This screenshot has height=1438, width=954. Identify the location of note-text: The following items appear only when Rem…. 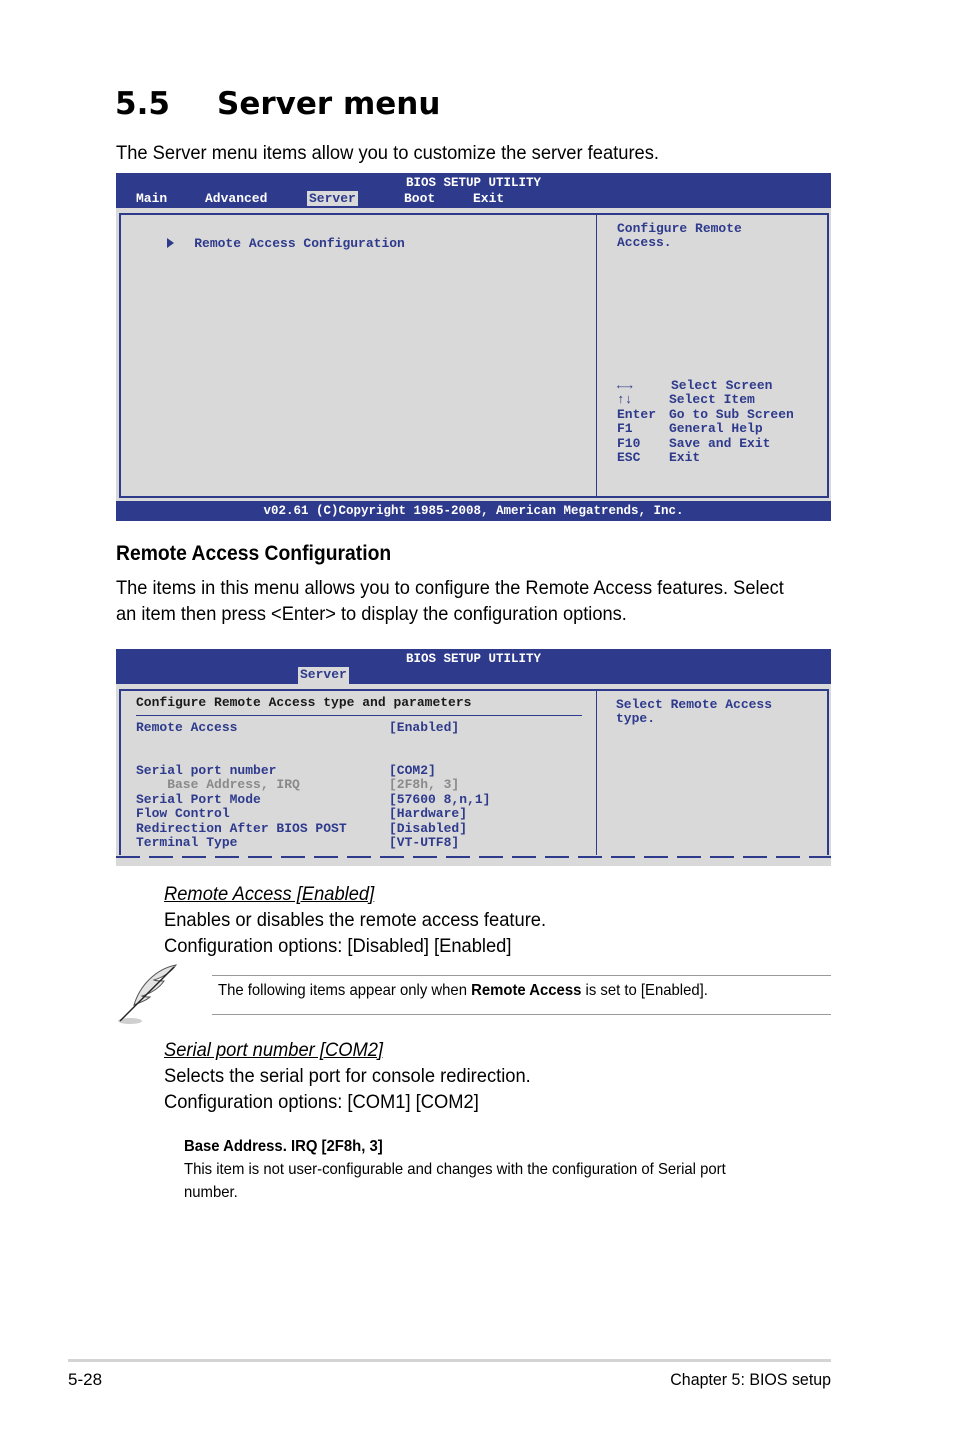
(463, 991).